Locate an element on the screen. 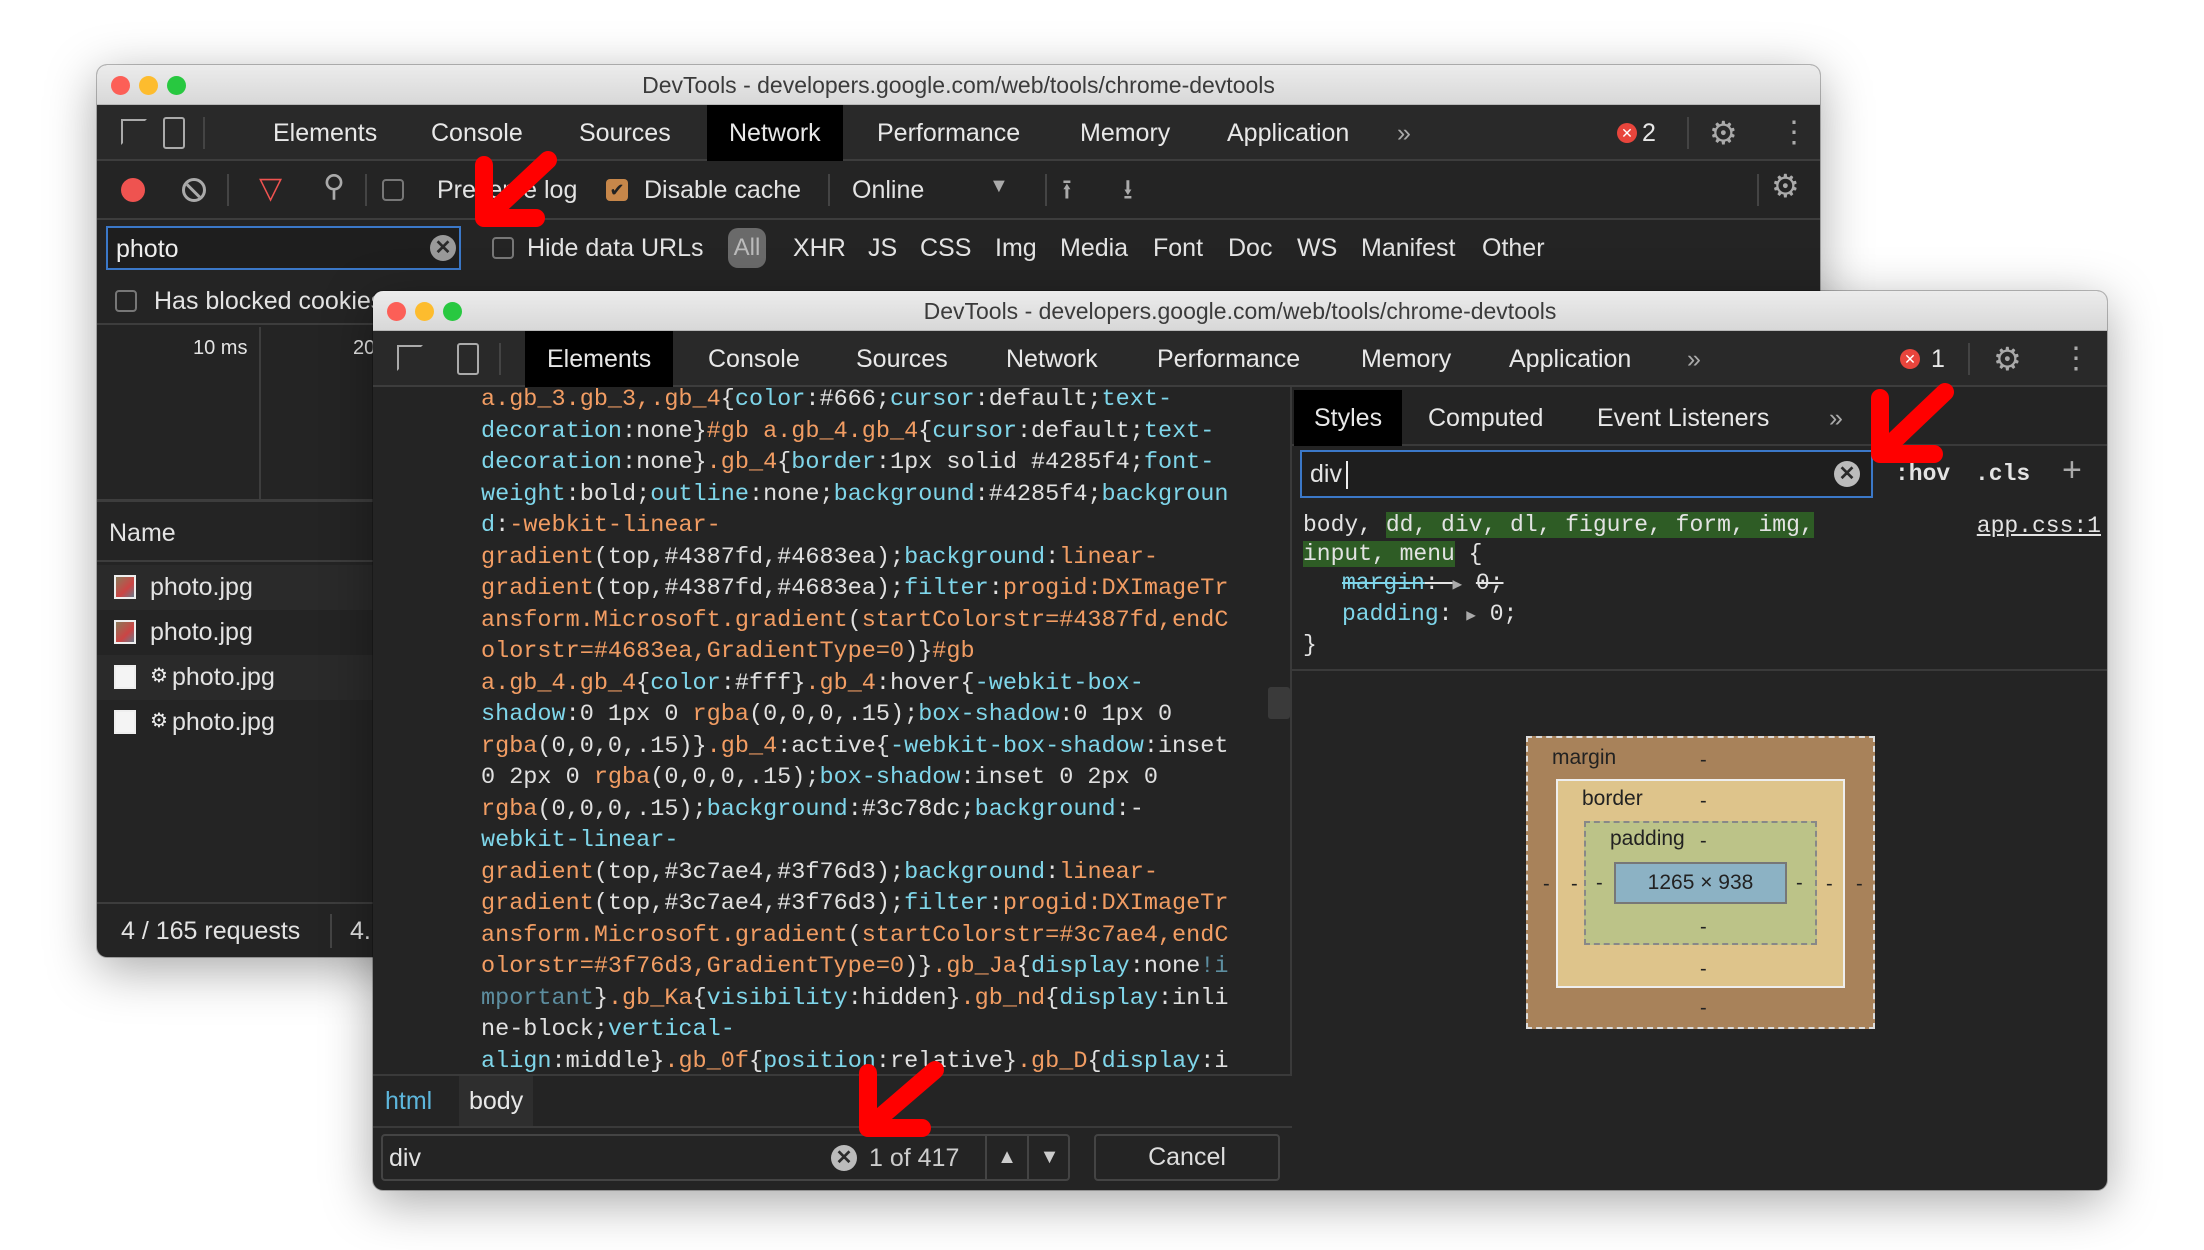 The image size is (2204, 1250). annotation-arrow-styles-filter is located at coordinates (1912, 423).